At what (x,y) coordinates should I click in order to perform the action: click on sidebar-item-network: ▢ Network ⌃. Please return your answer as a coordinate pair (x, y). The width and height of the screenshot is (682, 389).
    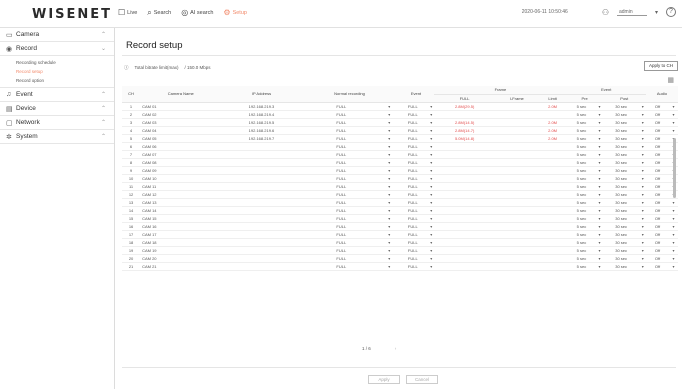
    Looking at the image, I should click on (57, 123).